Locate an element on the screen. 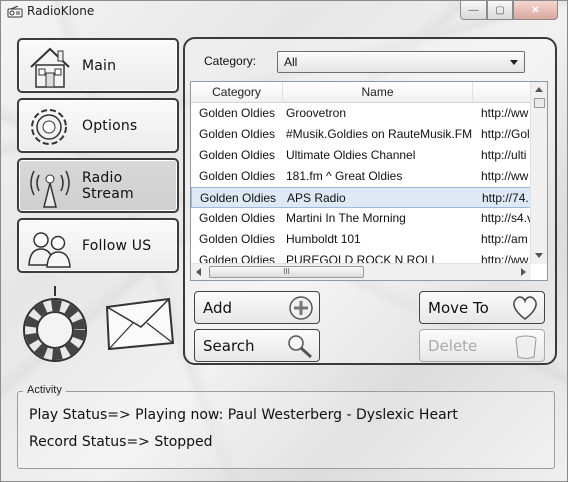 Image resolution: width=568 pixels, height=482 pixels. heart-icon is located at coordinates (525, 308).